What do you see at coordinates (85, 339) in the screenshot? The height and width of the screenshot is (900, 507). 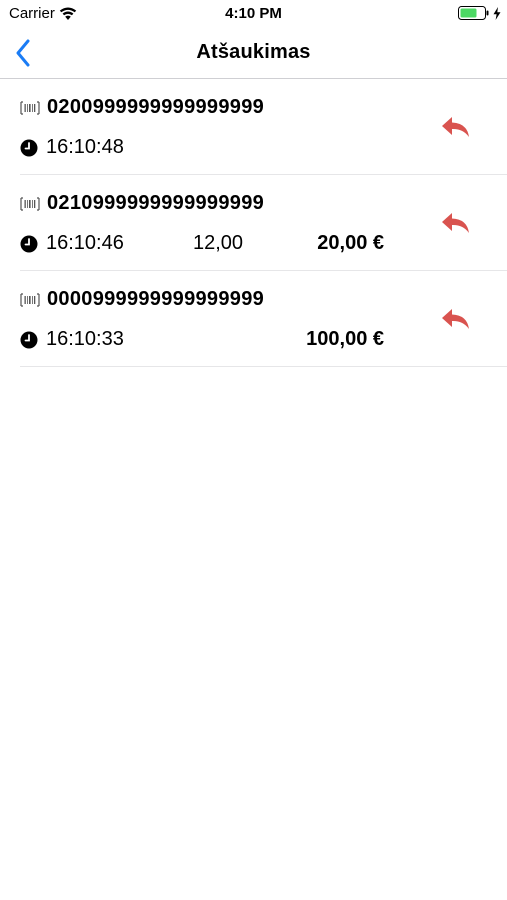 I see `time-text: 16:10:33` at bounding box center [85, 339].